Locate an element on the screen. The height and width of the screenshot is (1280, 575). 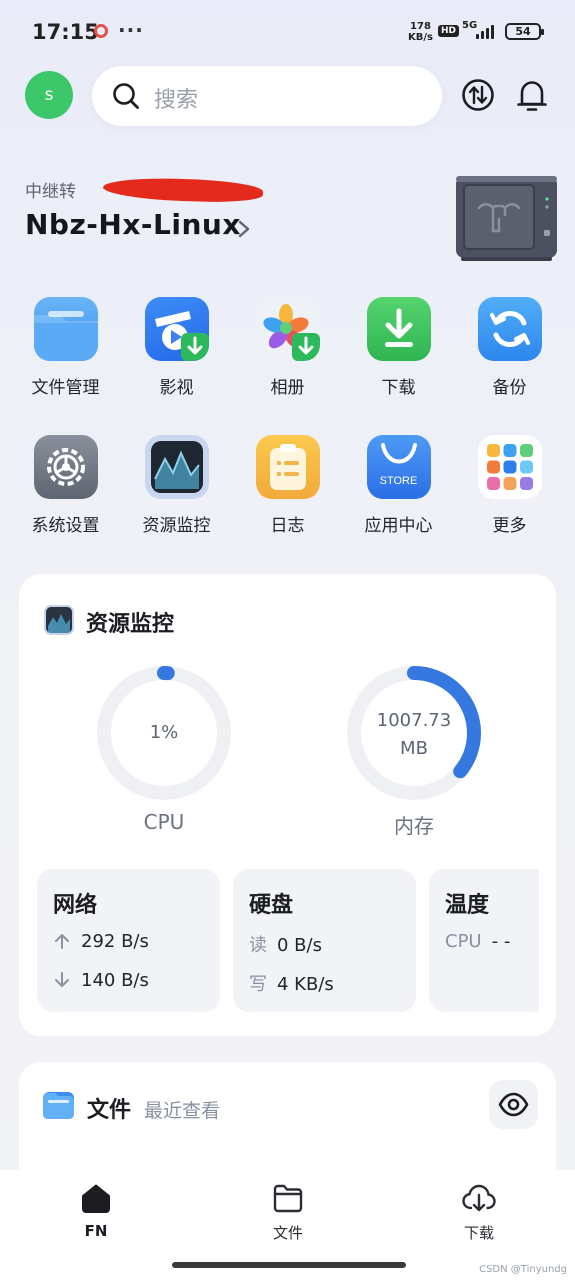
app-log: 日志 is located at coordinates (287, 504).